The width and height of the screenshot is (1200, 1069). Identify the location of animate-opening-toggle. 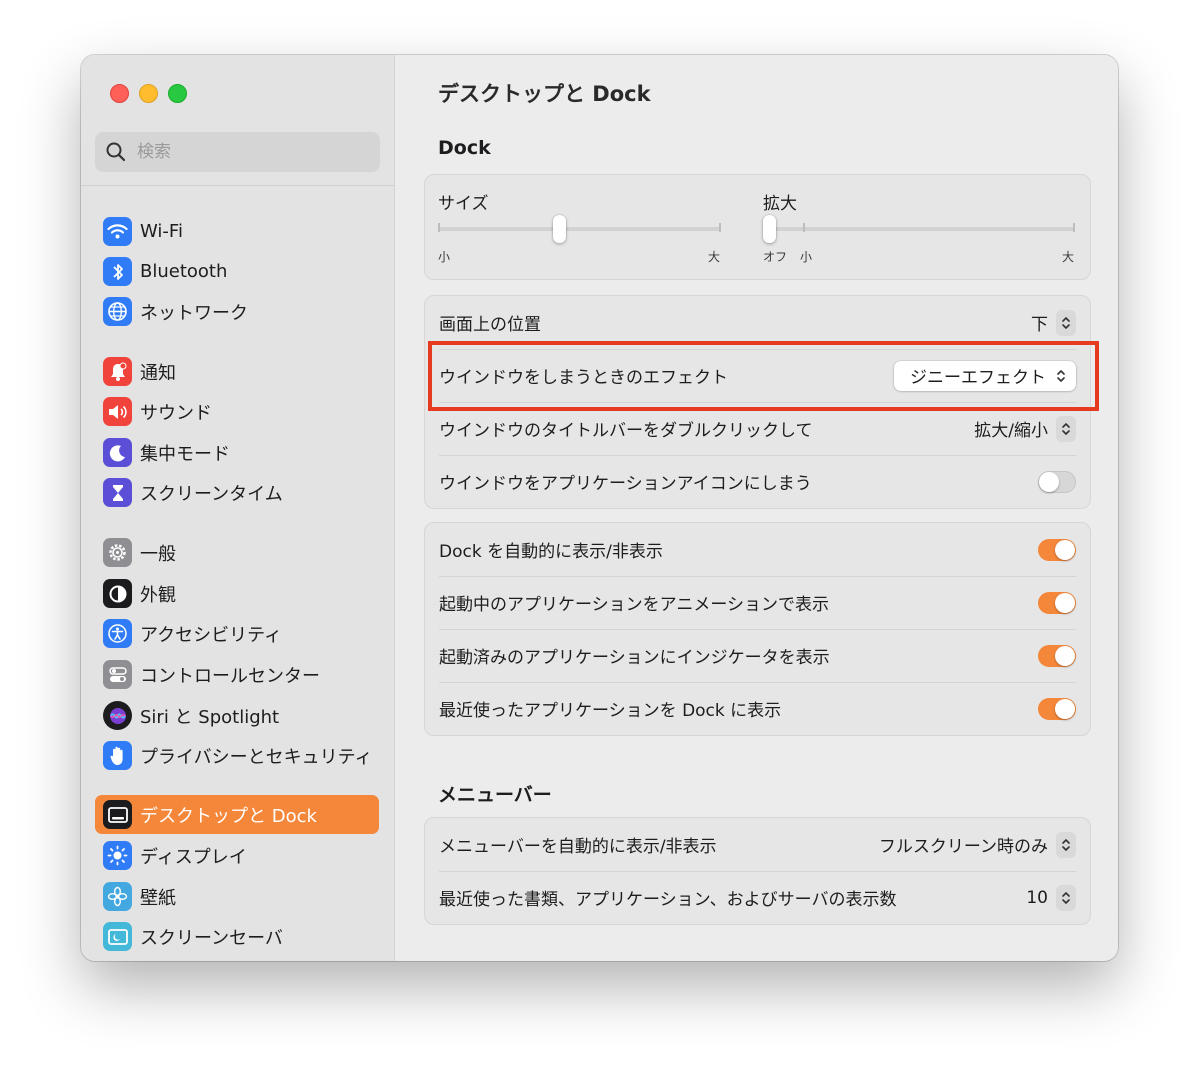
(1057, 602).